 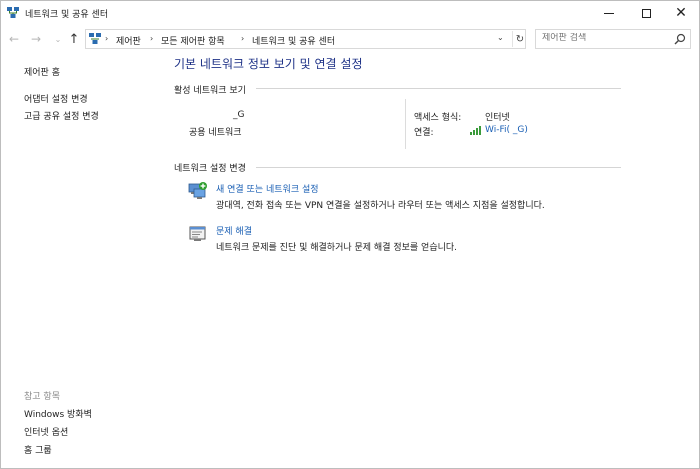 I want to click on active-networks-header: 활성 네트워크 보기, so click(x=210, y=91).